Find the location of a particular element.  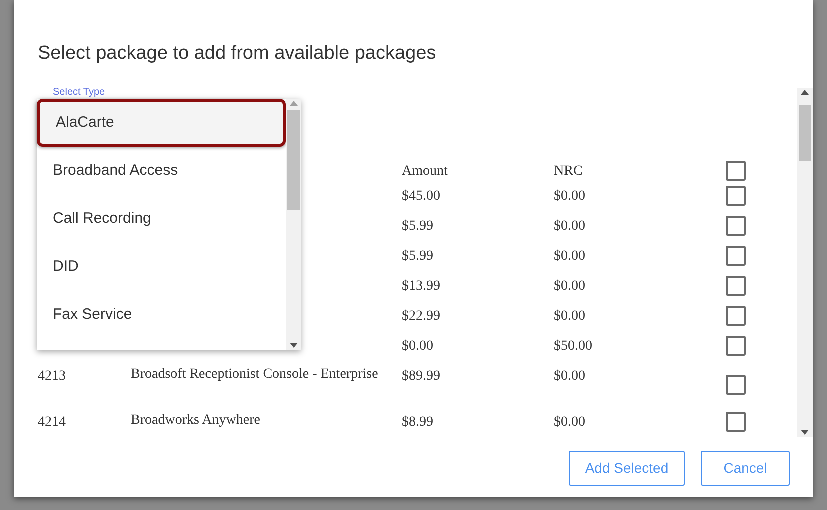

column-header: NRC is located at coordinates (569, 171).